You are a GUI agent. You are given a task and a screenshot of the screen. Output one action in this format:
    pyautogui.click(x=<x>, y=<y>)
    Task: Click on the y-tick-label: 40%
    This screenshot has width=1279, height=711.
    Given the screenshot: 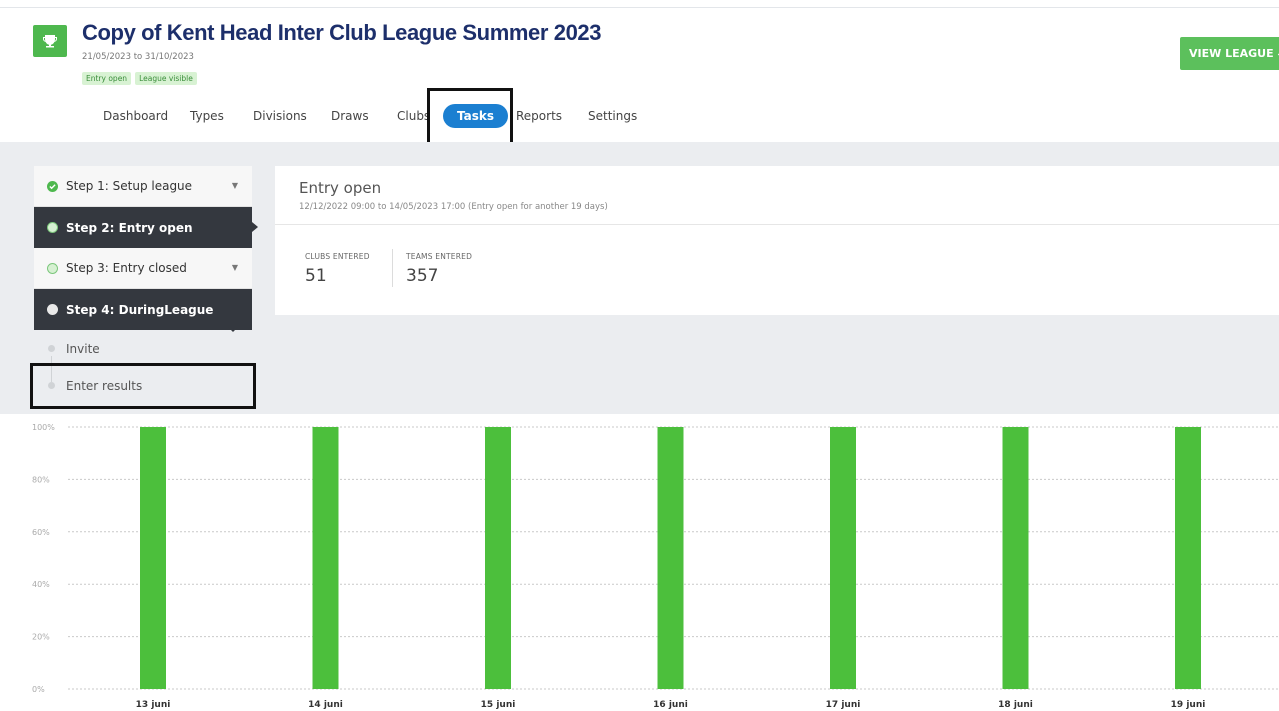 What is the action you would take?
    pyautogui.click(x=41, y=584)
    